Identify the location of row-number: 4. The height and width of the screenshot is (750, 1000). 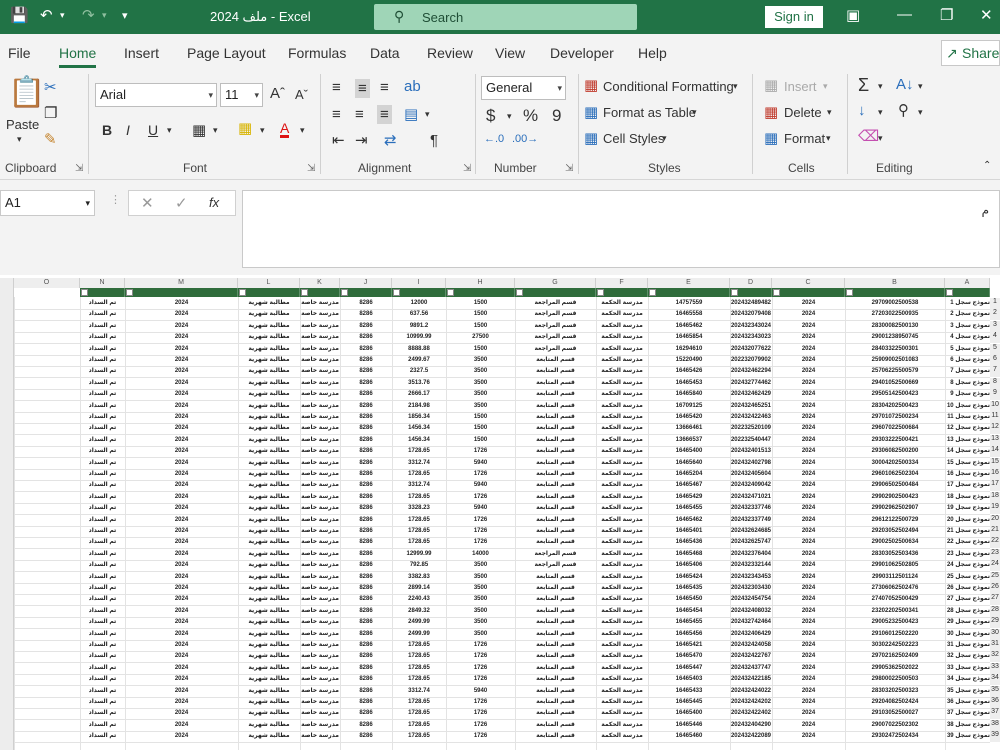
(995, 337).